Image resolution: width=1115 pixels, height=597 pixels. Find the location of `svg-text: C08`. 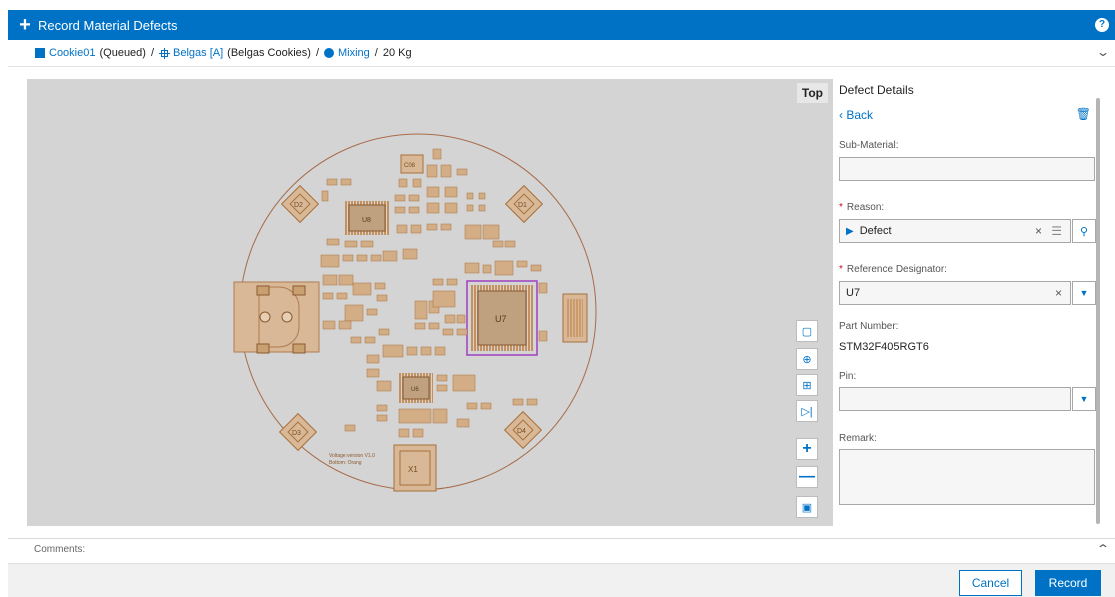

svg-text: C08 is located at coordinates (410, 166).